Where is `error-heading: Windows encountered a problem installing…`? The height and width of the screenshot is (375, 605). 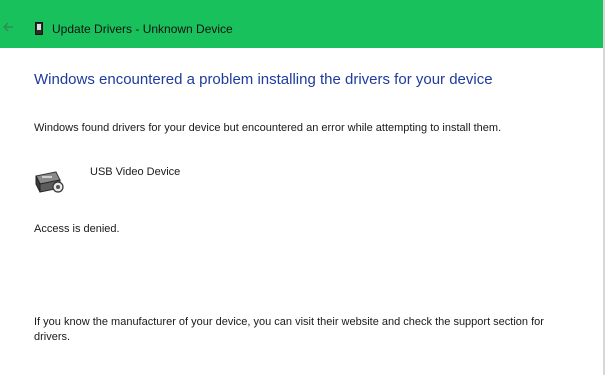
error-heading: Windows encountered a problem installing… is located at coordinates (263, 79).